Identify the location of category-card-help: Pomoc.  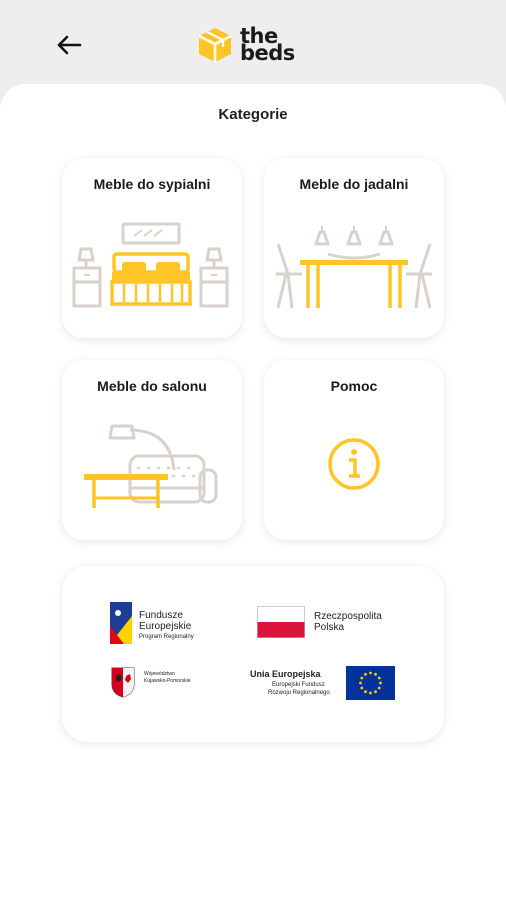
(354, 450).